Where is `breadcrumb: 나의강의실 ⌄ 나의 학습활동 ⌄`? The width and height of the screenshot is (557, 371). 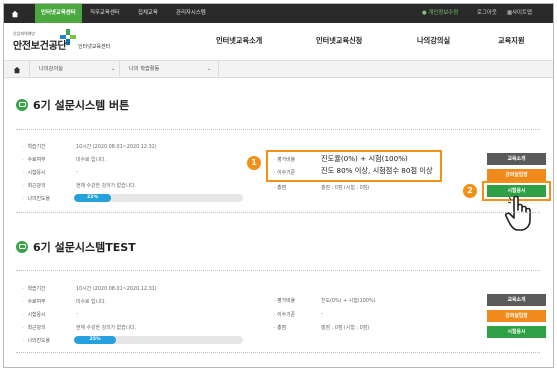 breadcrumb: 나의강의실 ⌄ 나의 학습활동 ⌄ is located at coordinates (278, 69).